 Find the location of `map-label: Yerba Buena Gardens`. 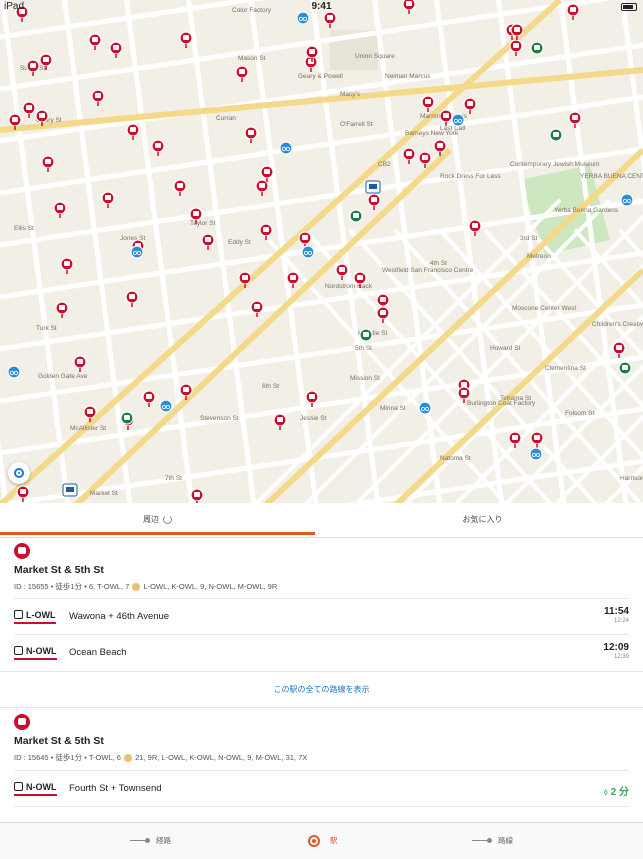

map-label: Yerba Buena Gardens is located at coordinates (586, 210).